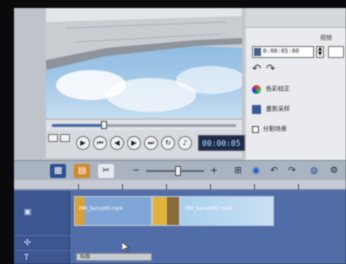 Image resolution: width=346 pixels, height=264 pixels. Describe the element at coordinates (274, 129) in the screenshot. I see `split-scene-label: 分割场景` at that location.